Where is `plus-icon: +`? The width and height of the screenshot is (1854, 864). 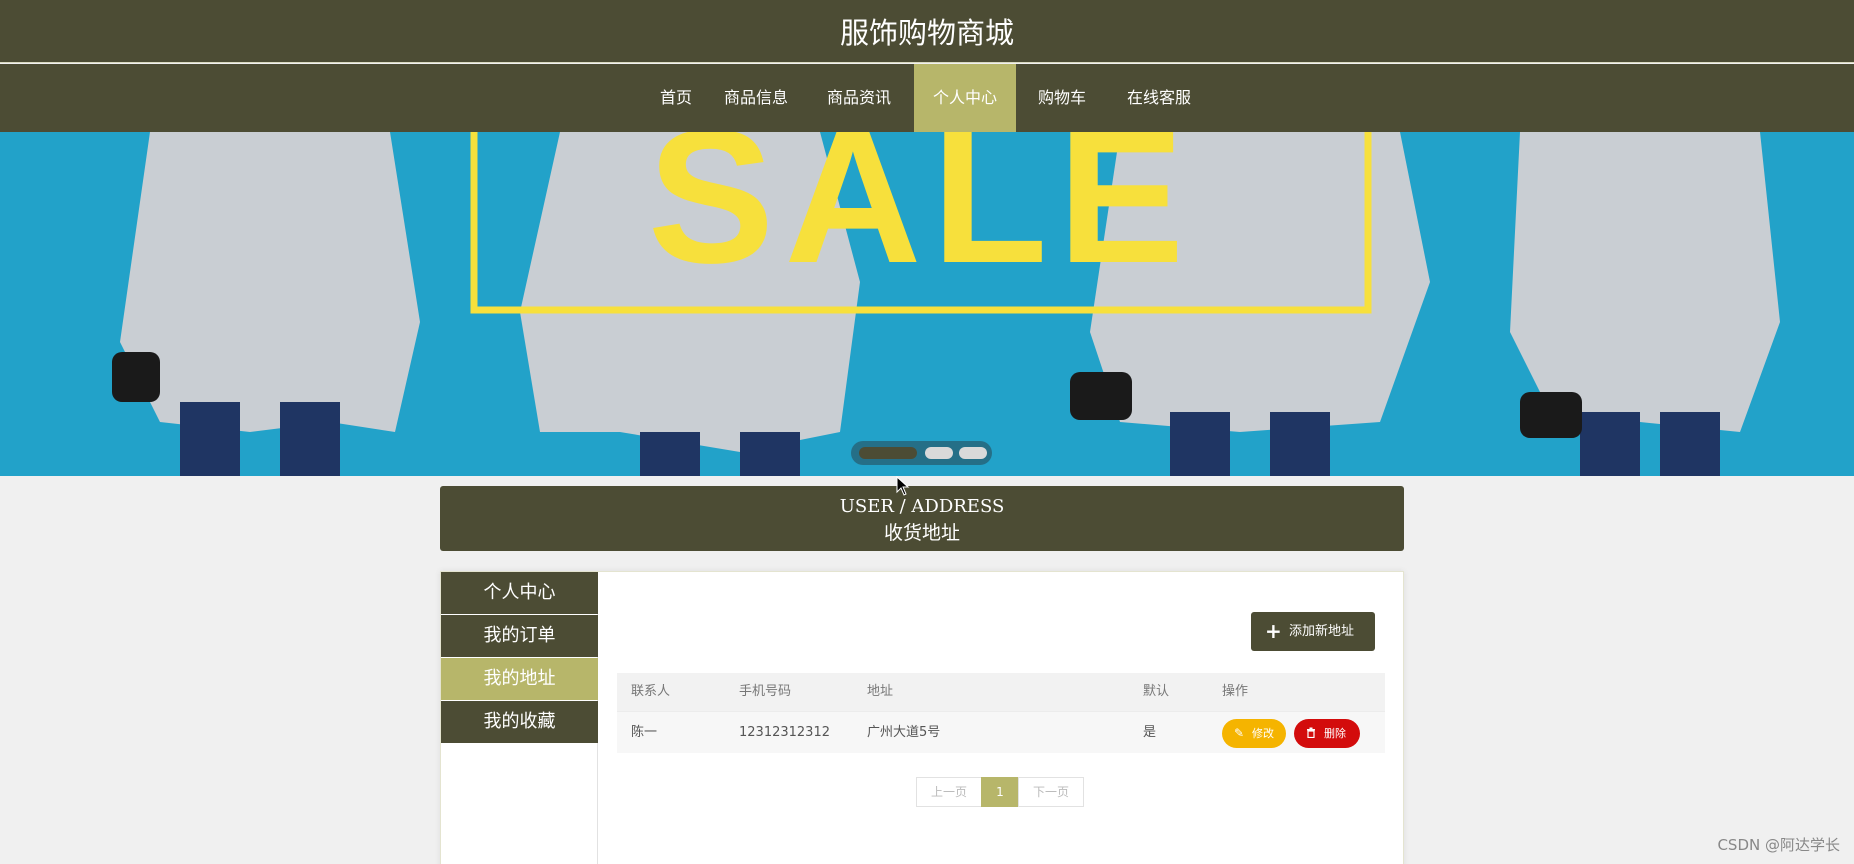 plus-icon: + is located at coordinates (1273, 631).